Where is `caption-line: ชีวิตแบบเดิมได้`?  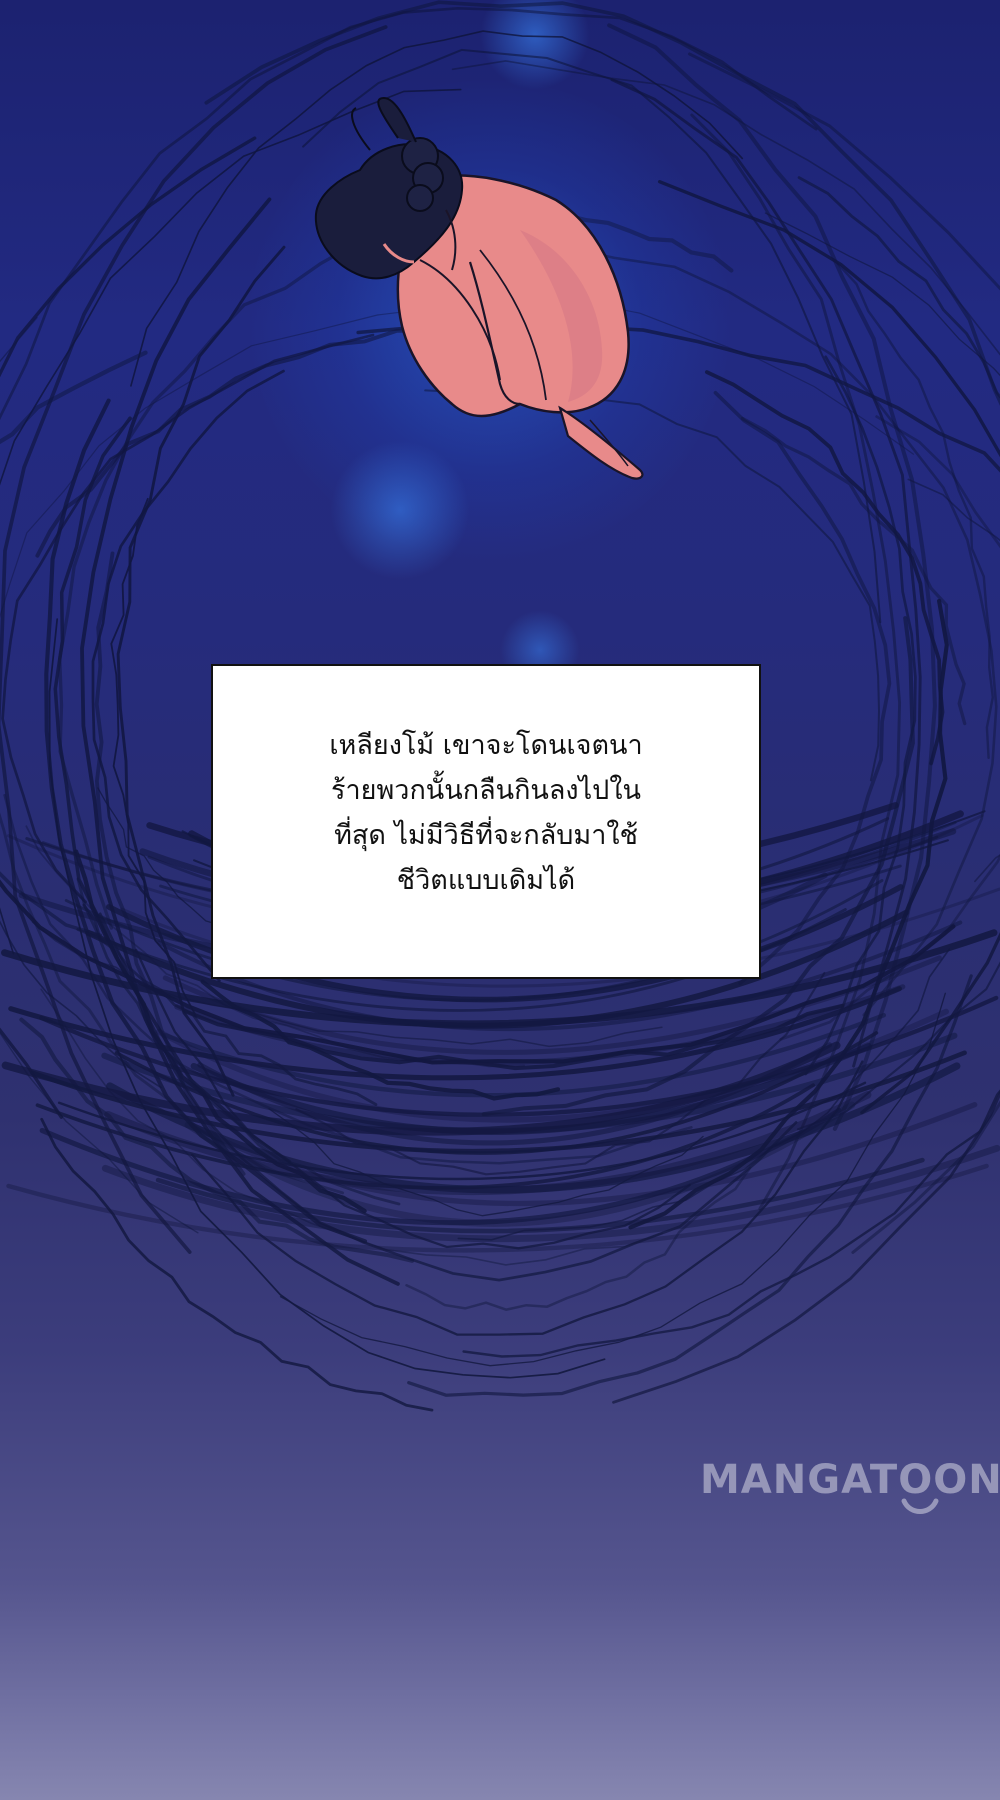
caption-line: ชีวิตแบบเดิมได้ is located at coordinates (486, 880).